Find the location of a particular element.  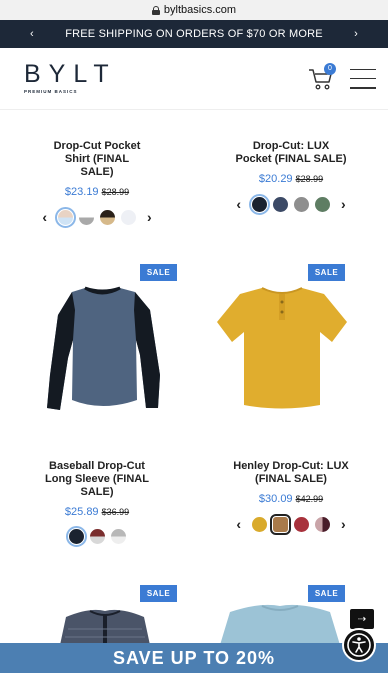

product-prices: $23.19 $28.99 is located at coordinates (97, 192).